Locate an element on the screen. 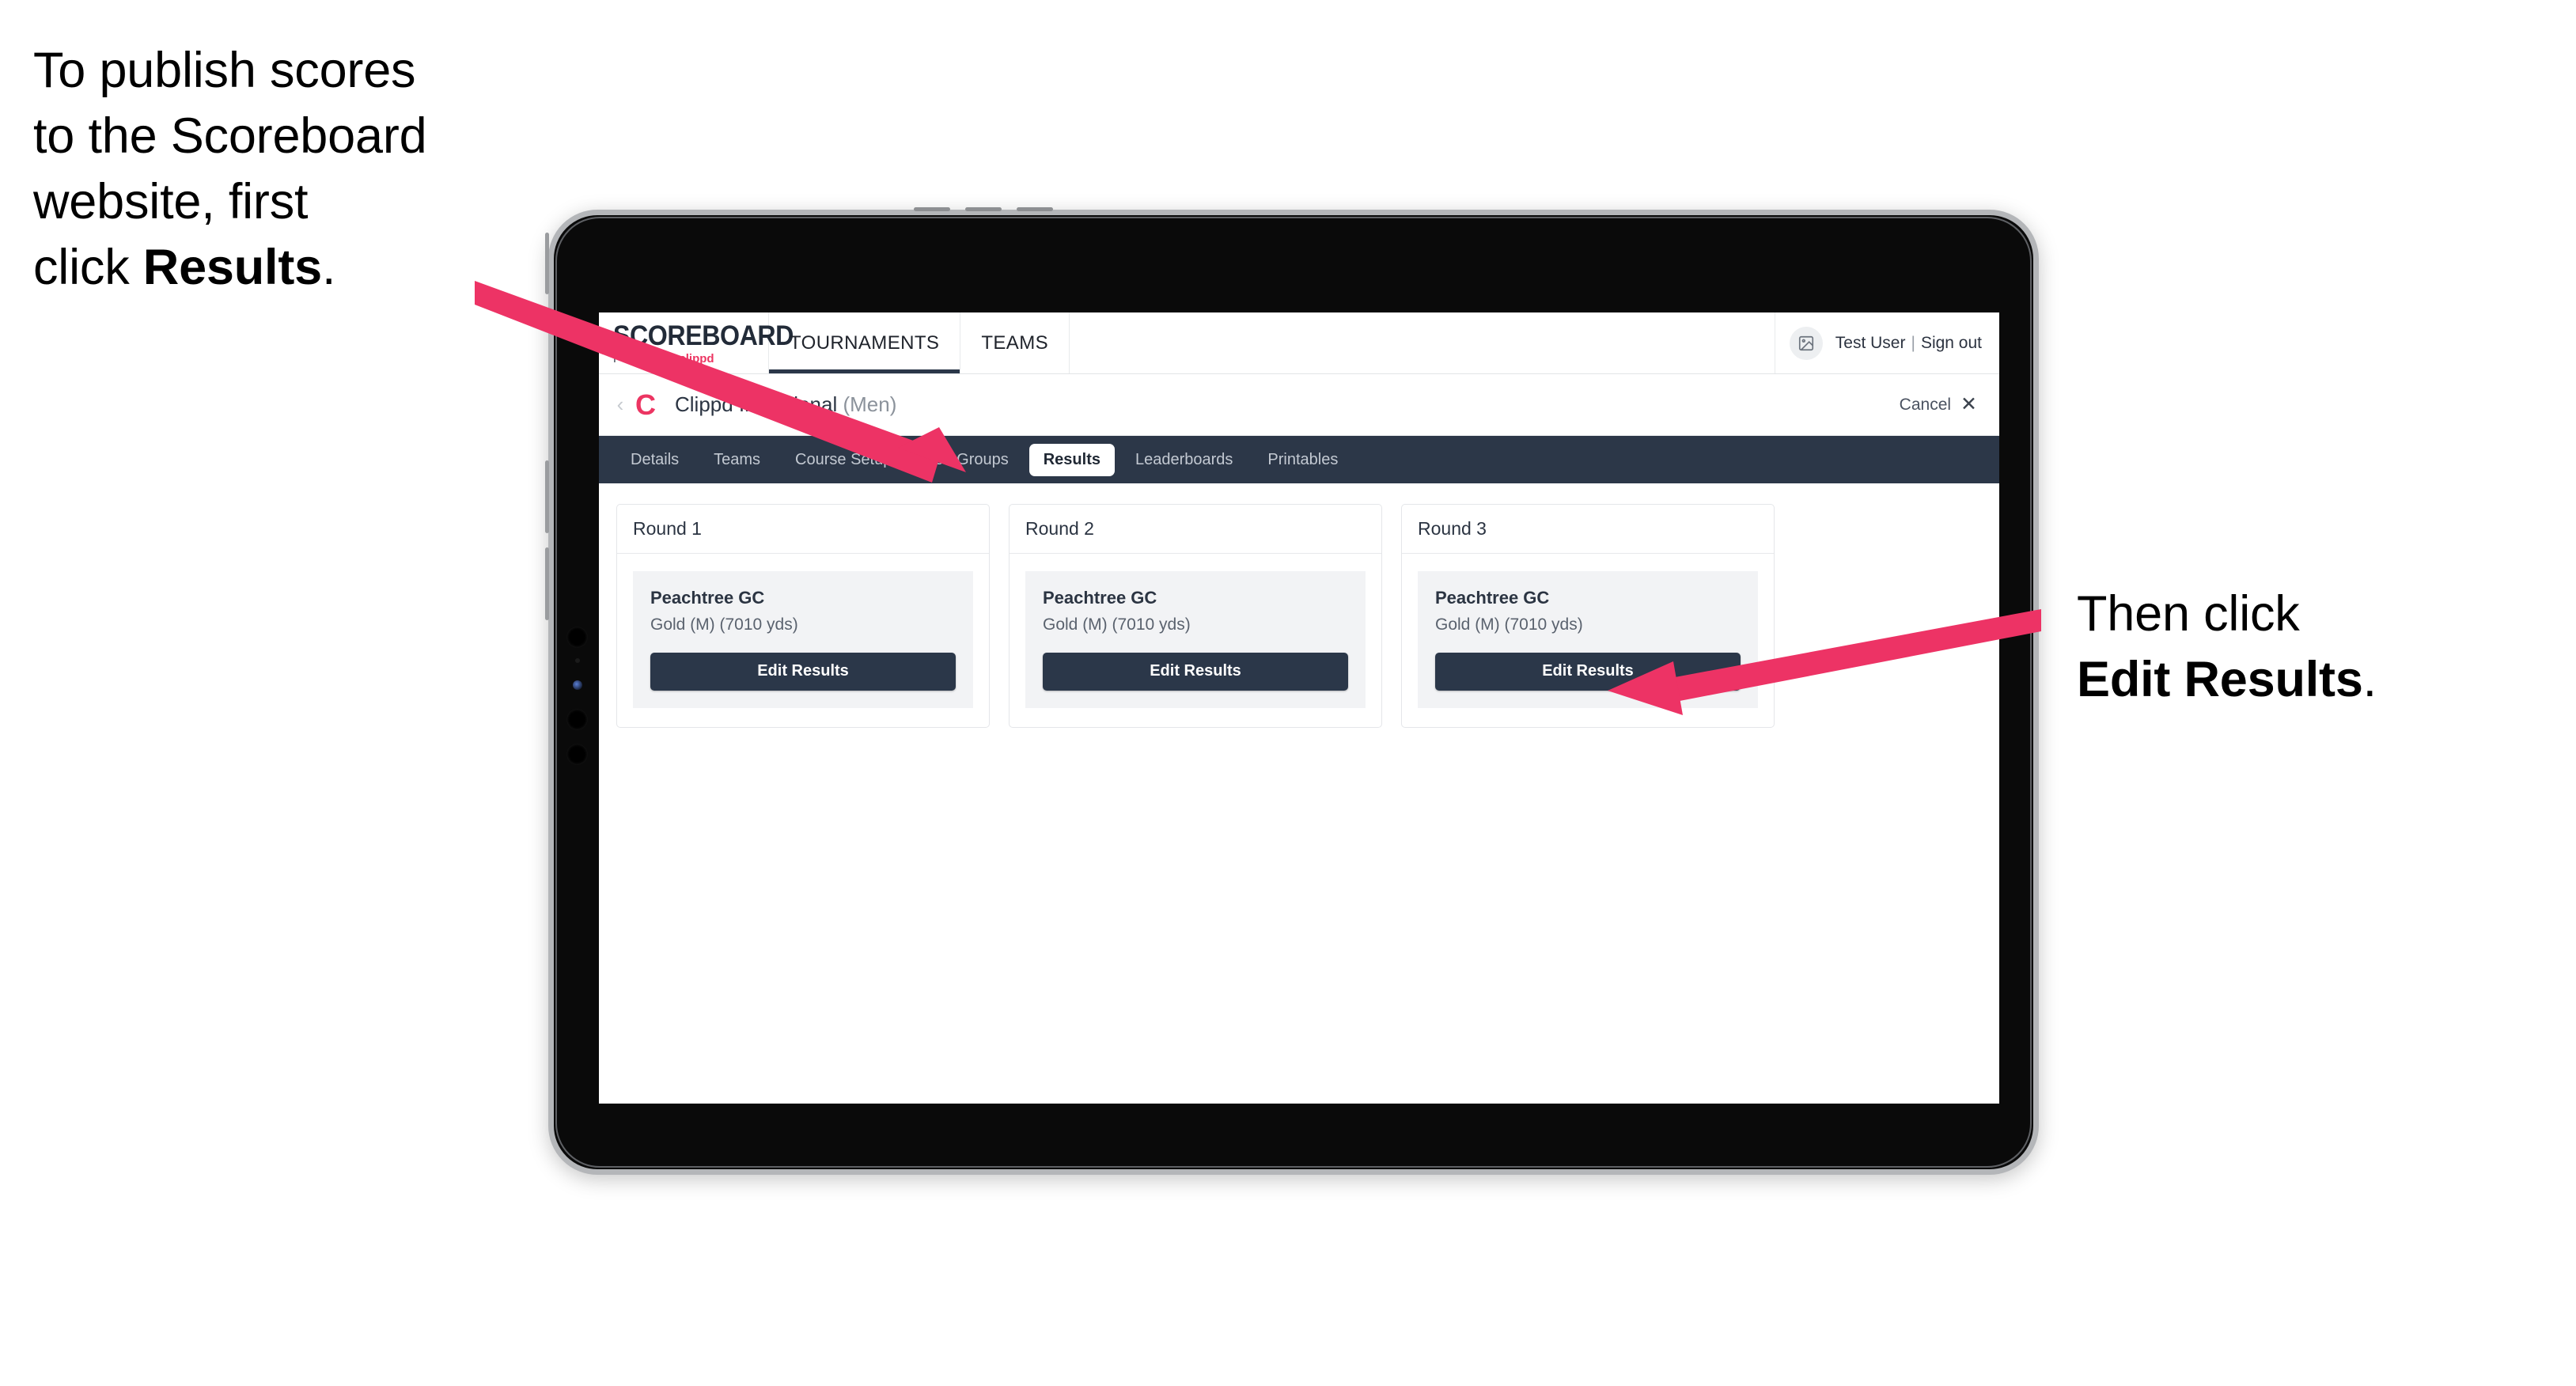  subnav-item-leaderboards: Leaderboards is located at coordinates (1184, 460).